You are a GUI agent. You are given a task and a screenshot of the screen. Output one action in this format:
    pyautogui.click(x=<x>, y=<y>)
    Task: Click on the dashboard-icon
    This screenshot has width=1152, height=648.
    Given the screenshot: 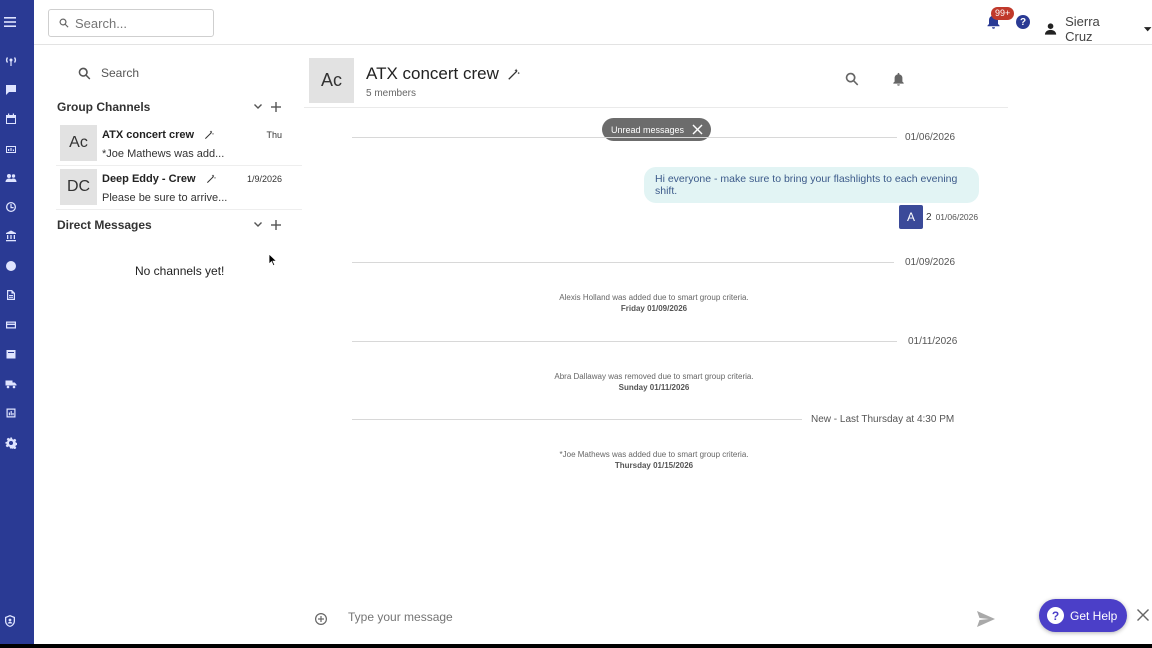 What is the action you would take?
    pyautogui.click(x=11, y=149)
    